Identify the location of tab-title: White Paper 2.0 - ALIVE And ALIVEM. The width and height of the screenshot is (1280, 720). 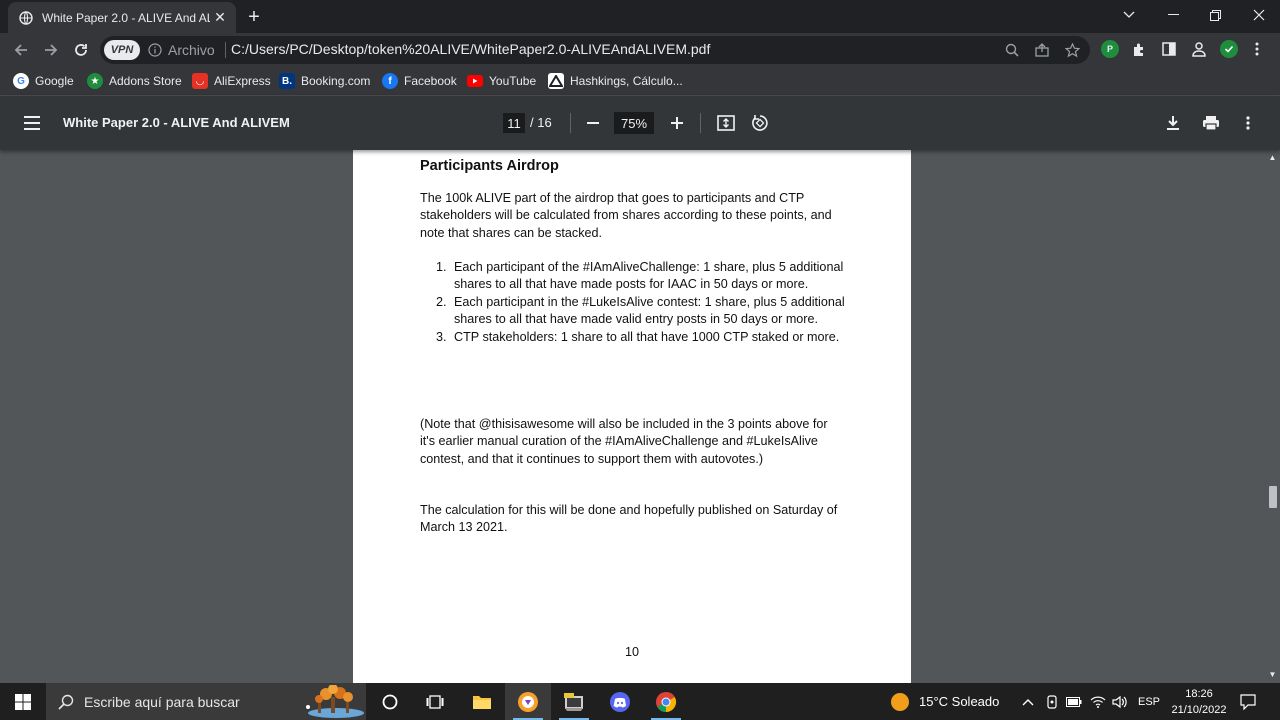
(126, 17).